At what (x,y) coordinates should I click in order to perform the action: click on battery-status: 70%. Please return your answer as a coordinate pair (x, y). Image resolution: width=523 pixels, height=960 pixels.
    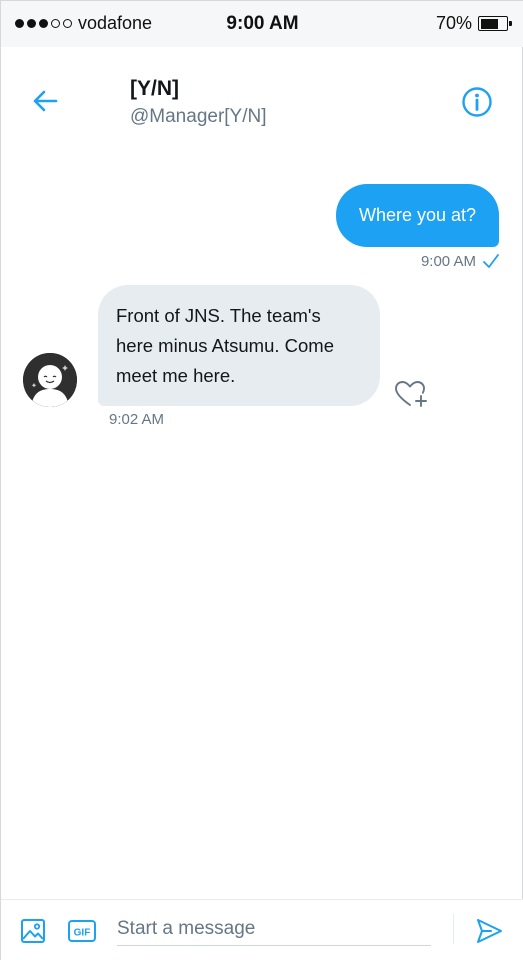
    Looking at the image, I should click on (473, 23).